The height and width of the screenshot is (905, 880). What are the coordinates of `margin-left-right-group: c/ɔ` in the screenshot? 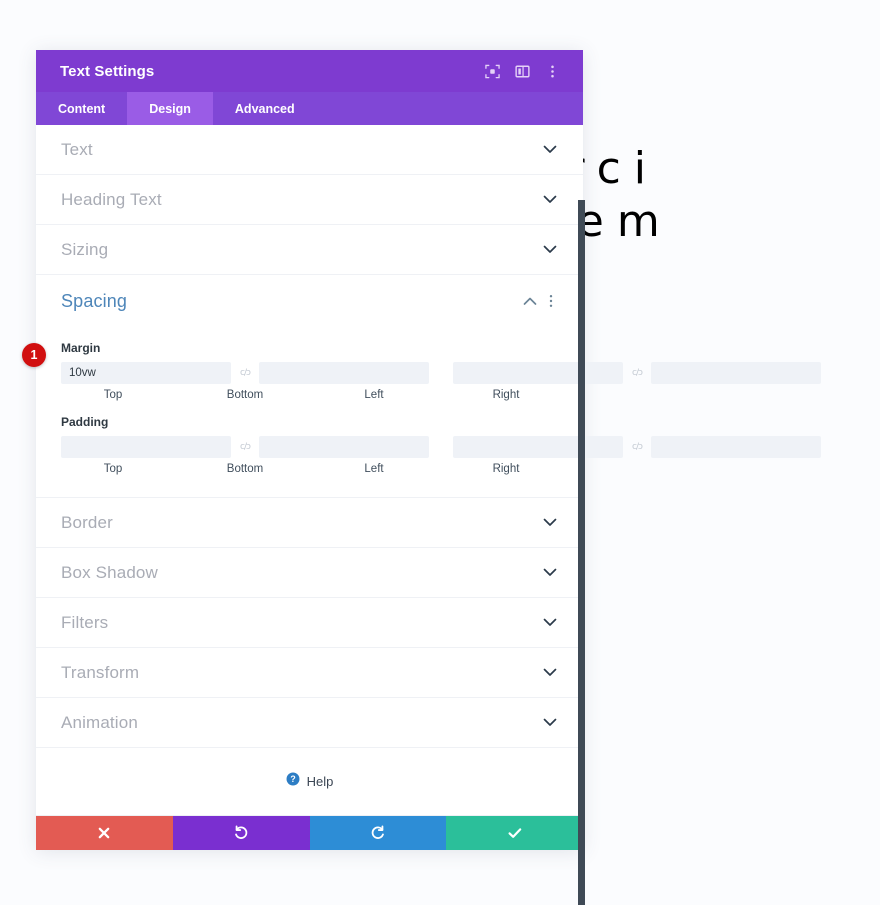 It's located at (637, 373).